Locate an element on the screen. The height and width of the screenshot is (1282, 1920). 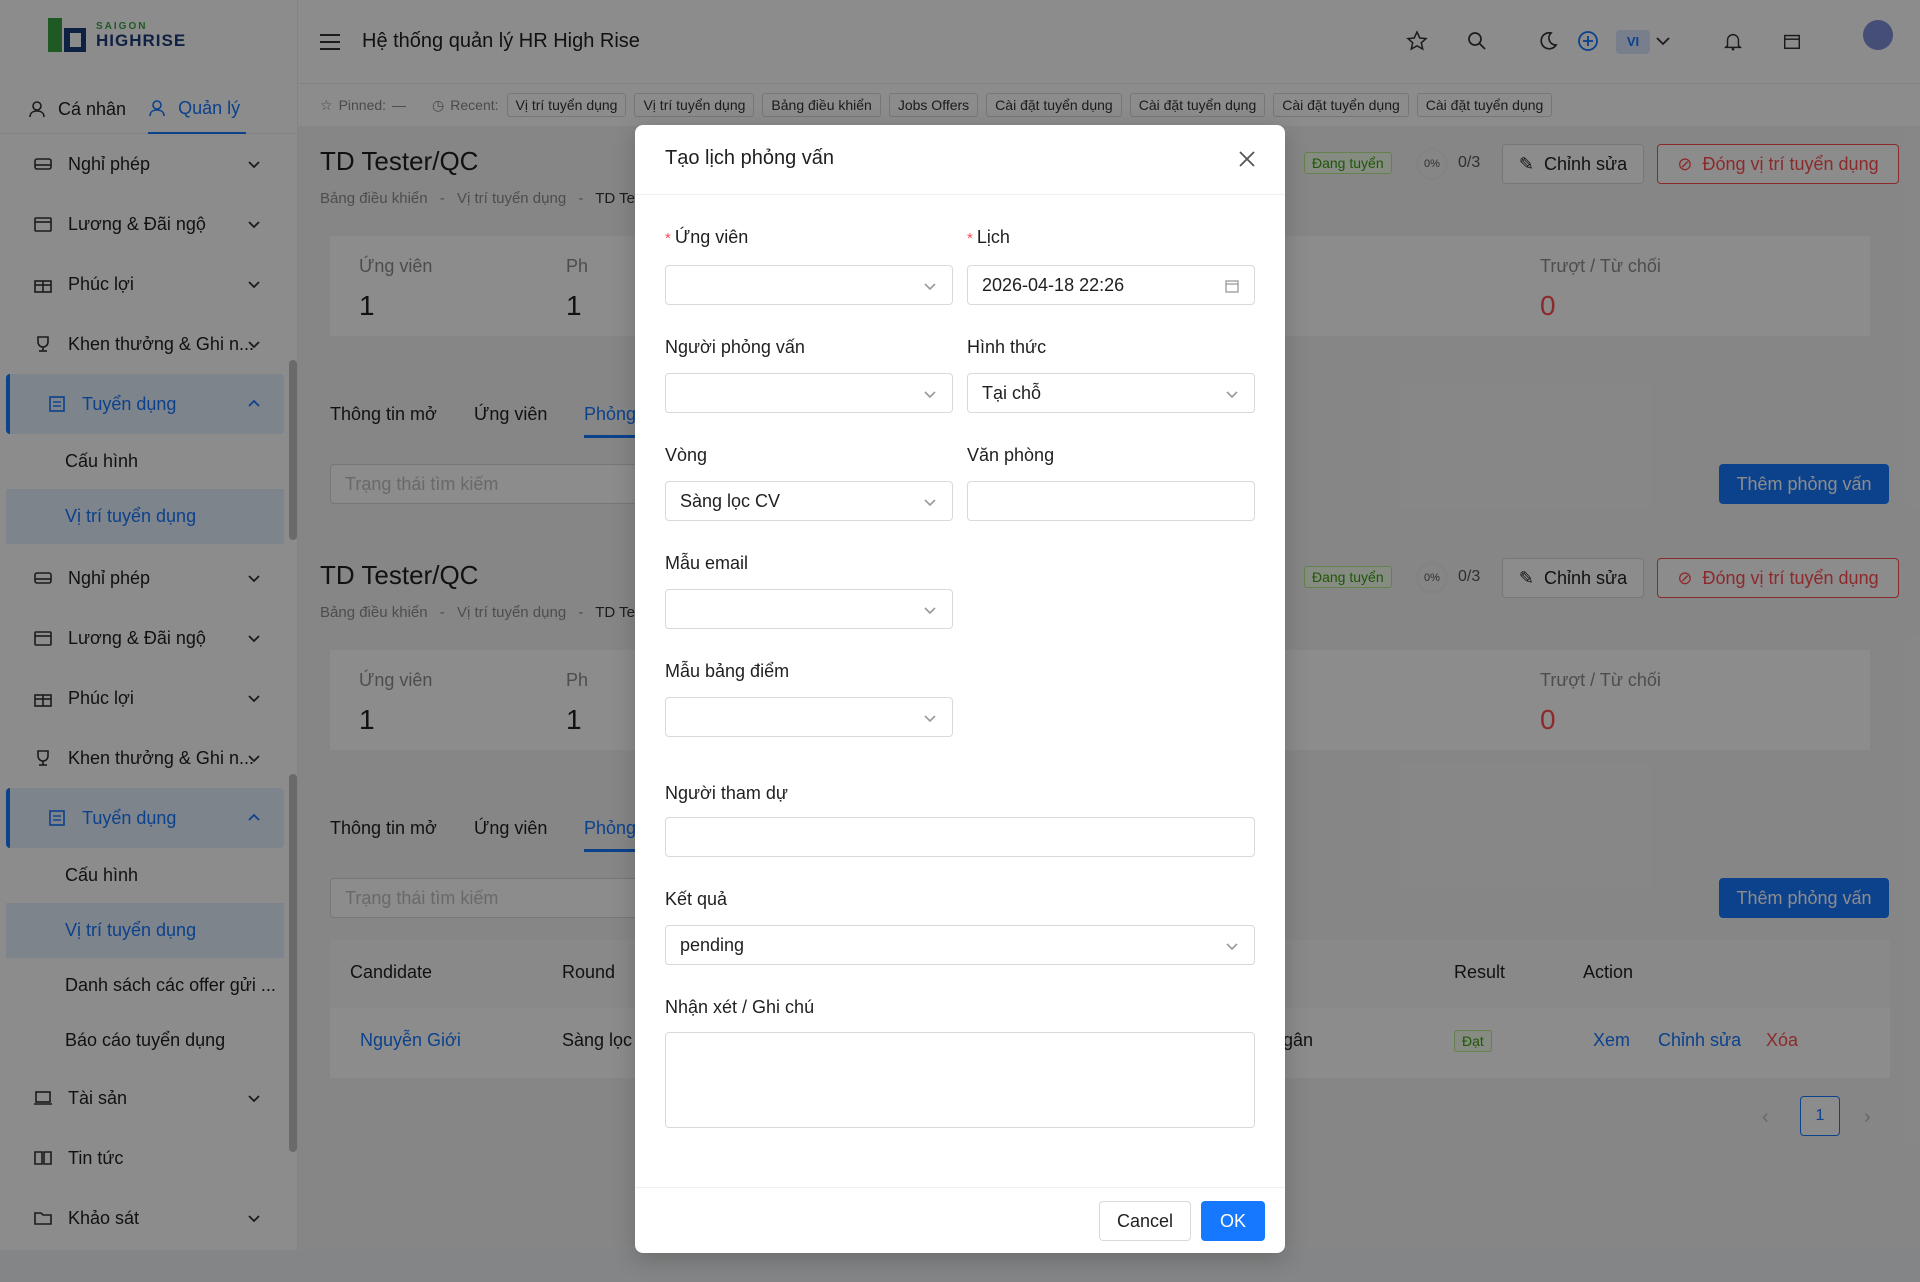
close-icon is located at coordinates (1247, 159).